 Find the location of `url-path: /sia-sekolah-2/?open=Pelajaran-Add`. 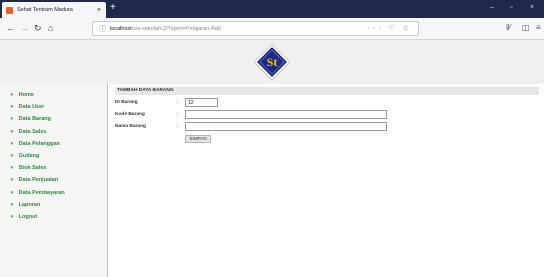

url-path: /sia-sekolah-2/?open=Pelajaran-Add is located at coordinates (176, 28).